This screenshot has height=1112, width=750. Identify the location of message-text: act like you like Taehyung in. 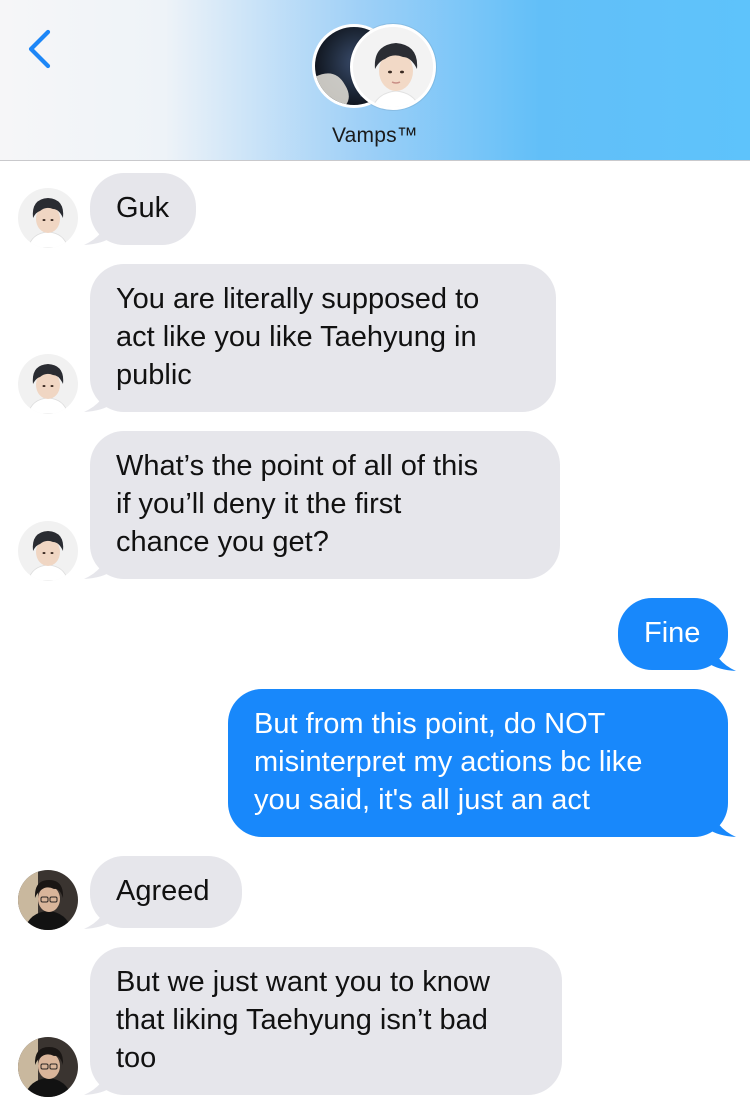
(296, 337).